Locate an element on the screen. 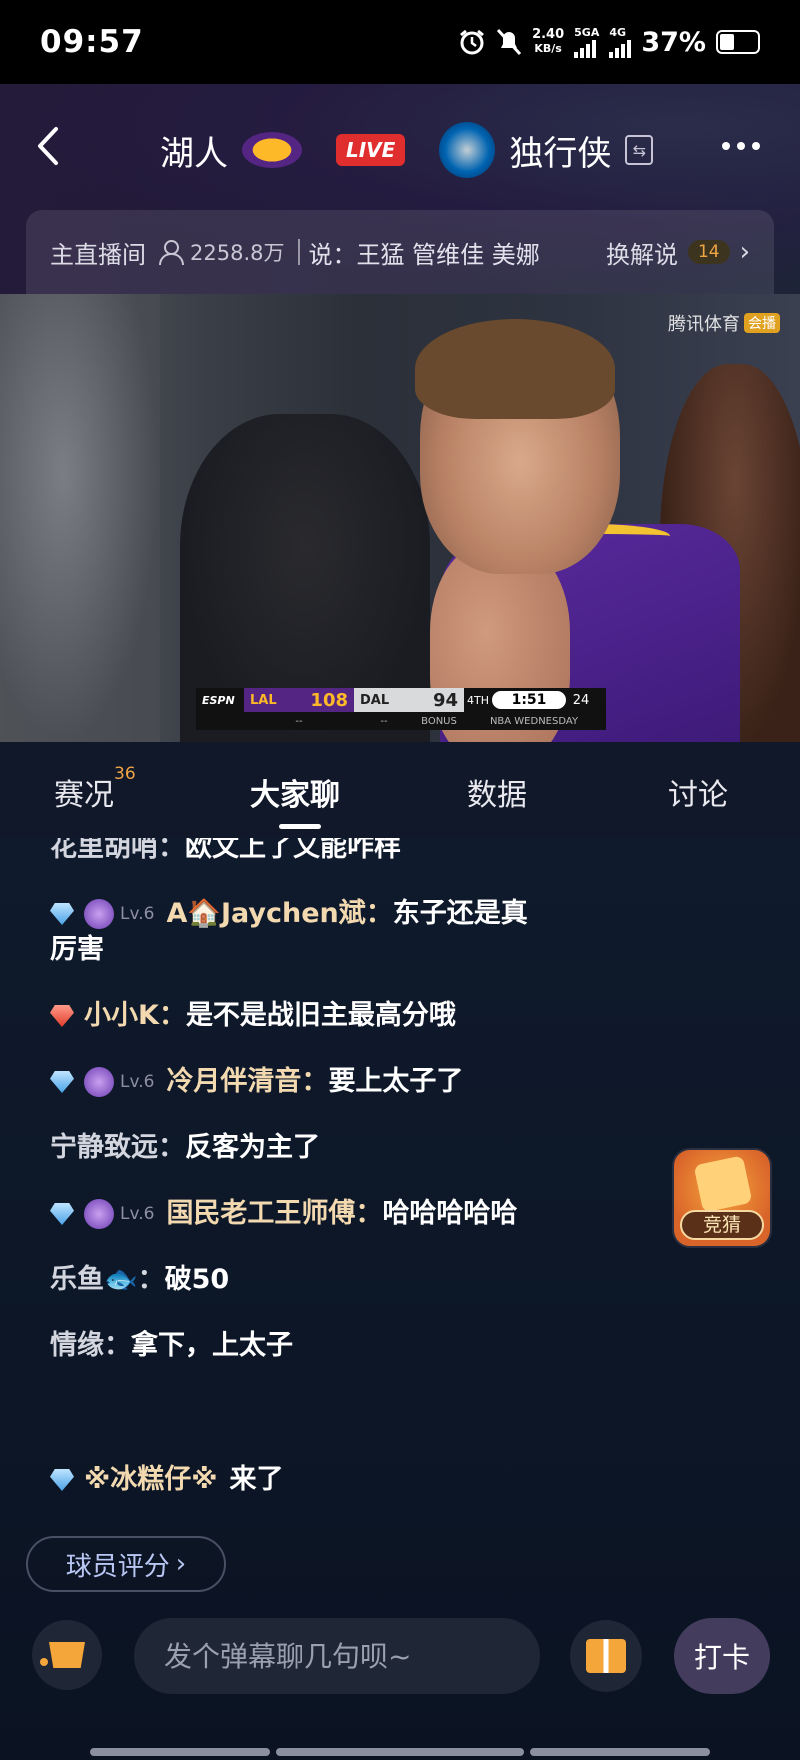 This screenshot has height=1760, width=800. teams-row: 湖人 LIVE 独行侠 ⇆ is located at coordinates (407, 150).